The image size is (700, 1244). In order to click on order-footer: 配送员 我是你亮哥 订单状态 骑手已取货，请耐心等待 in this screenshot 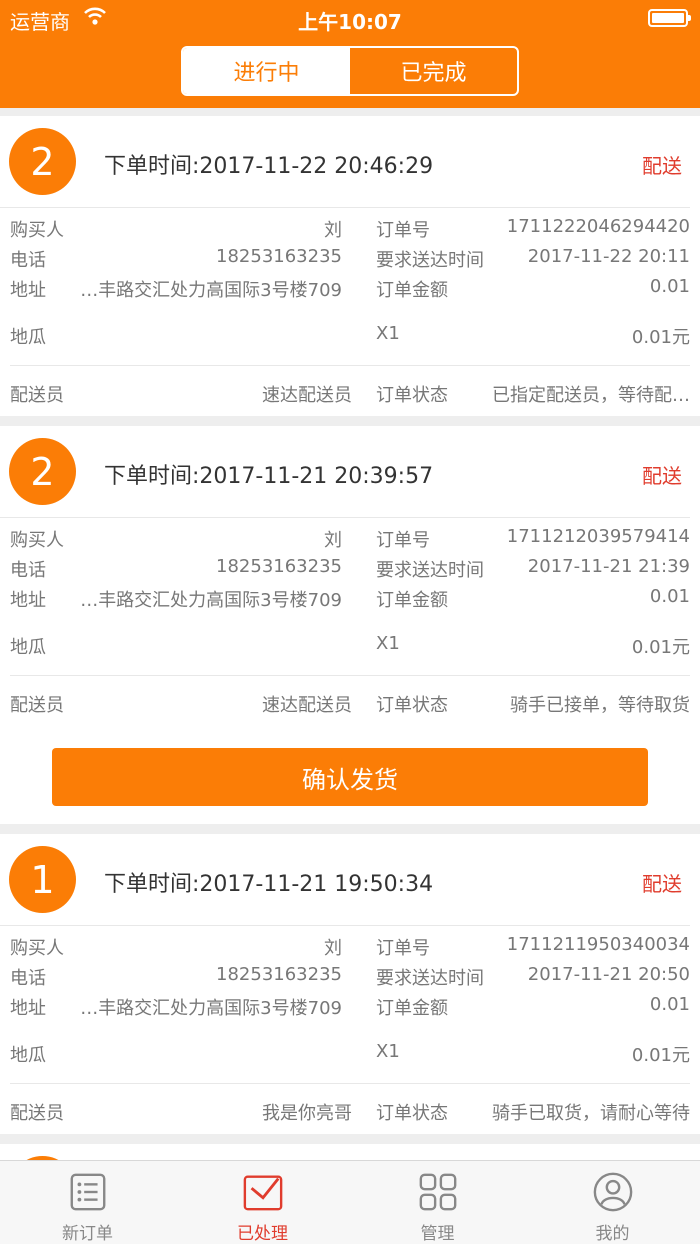, I will do `click(350, 1109)`.